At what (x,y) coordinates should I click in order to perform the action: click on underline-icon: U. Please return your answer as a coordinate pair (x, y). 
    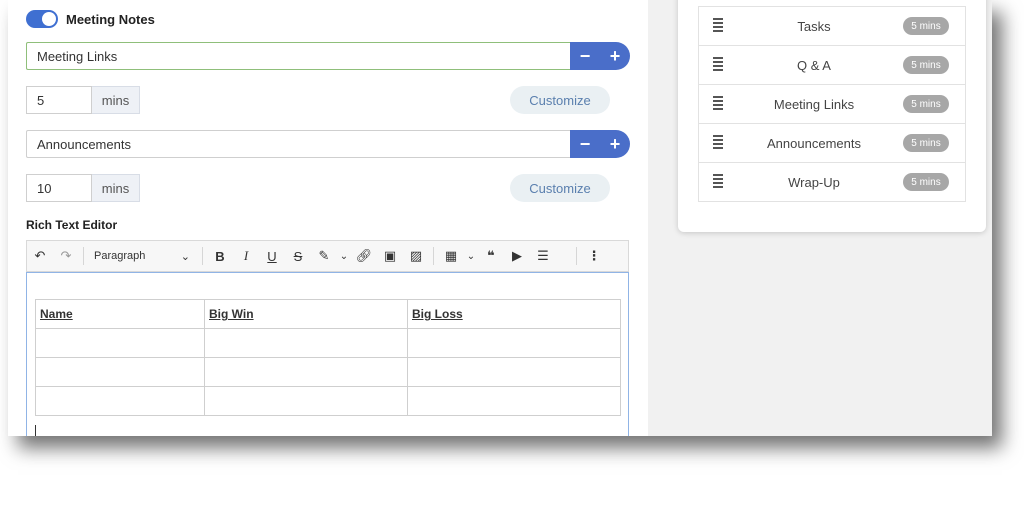
    Looking at the image, I should click on (272, 256).